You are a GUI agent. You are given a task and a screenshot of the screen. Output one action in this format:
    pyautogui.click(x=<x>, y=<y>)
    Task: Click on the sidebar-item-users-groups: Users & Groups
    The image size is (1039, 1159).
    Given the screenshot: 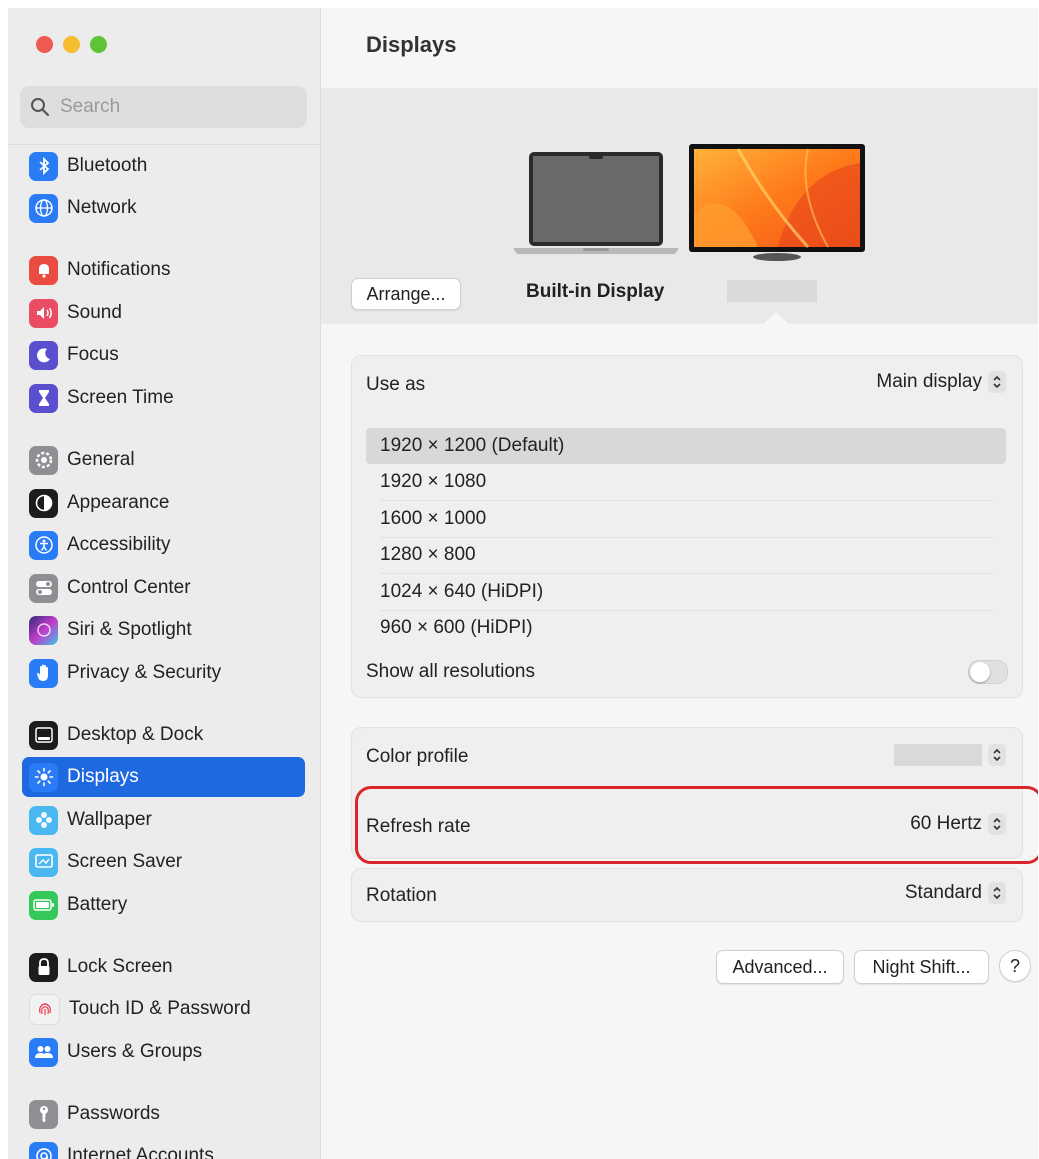 What is the action you would take?
    pyautogui.click(x=163, y=1052)
    